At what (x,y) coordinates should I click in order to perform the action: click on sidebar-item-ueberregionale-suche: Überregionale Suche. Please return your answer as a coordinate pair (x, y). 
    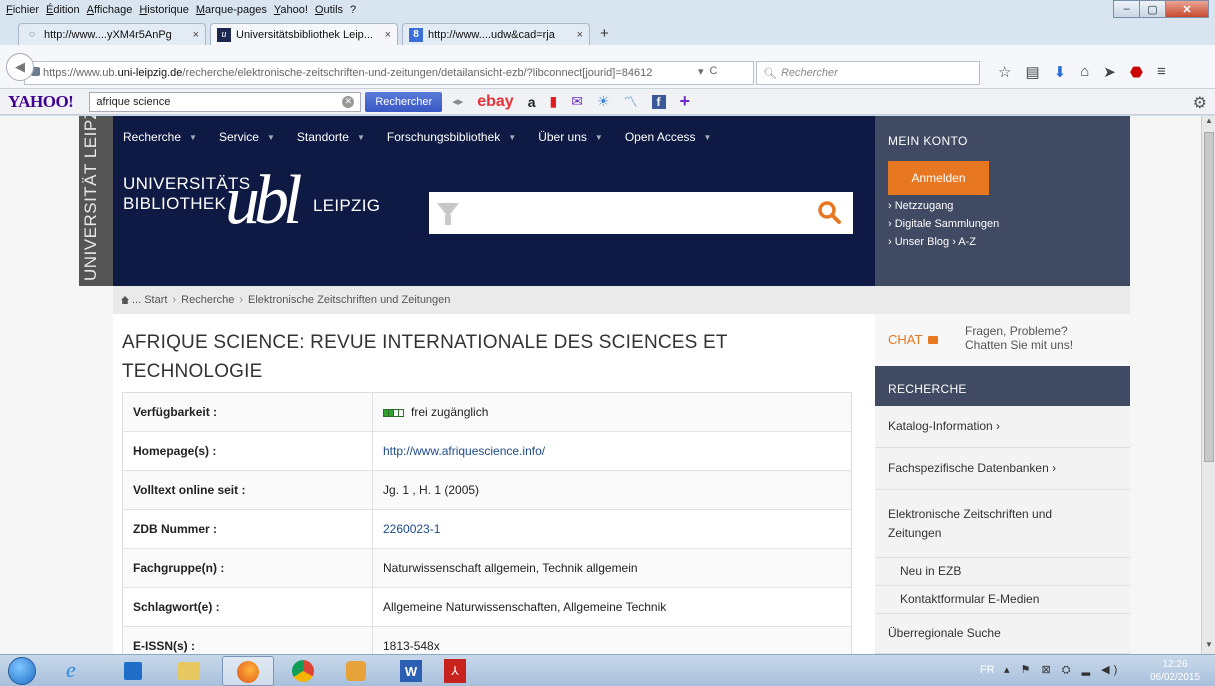
    Looking at the image, I should click on (1002, 634).